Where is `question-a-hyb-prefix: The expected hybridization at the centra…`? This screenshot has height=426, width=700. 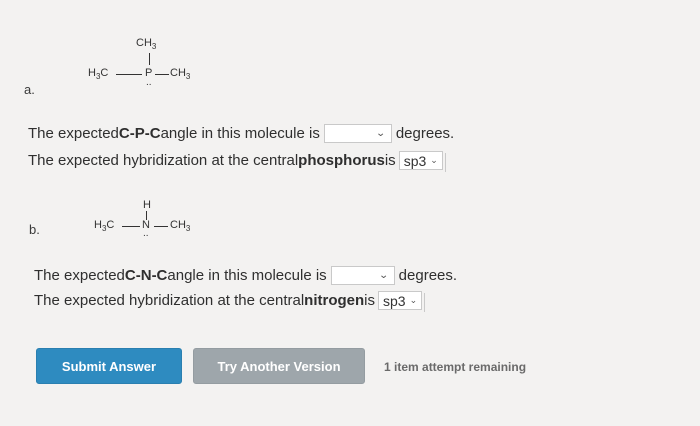
question-a-hyb-prefix: The expected hybridization at the centra… is located at coordinates (163, 160).